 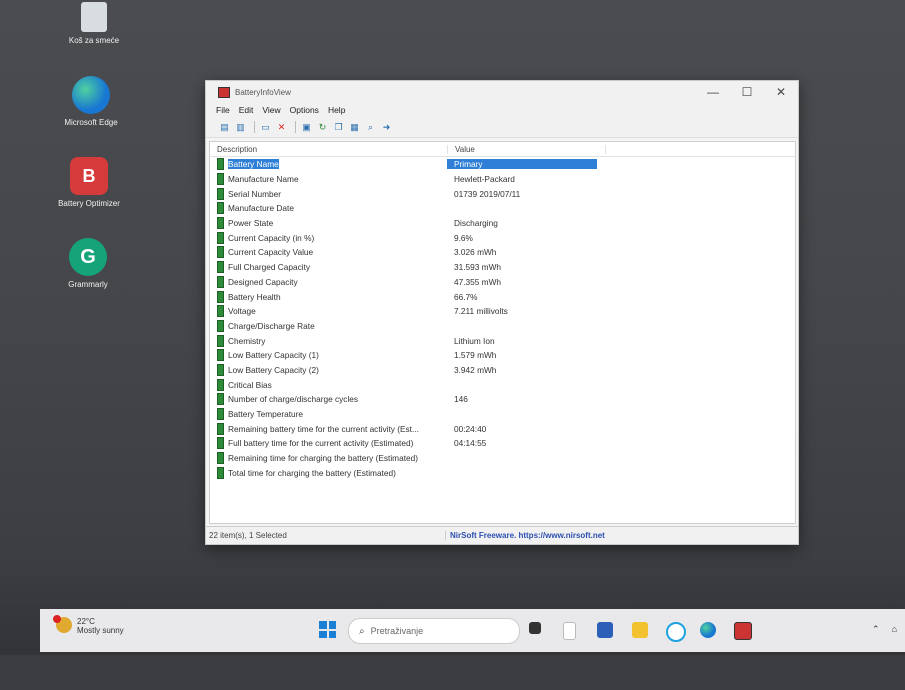 What do you see at coordinates (502, 110) in the screenshot?
I see `menu-bar: File Edit View Options Help` at bounding box center [502, 110].